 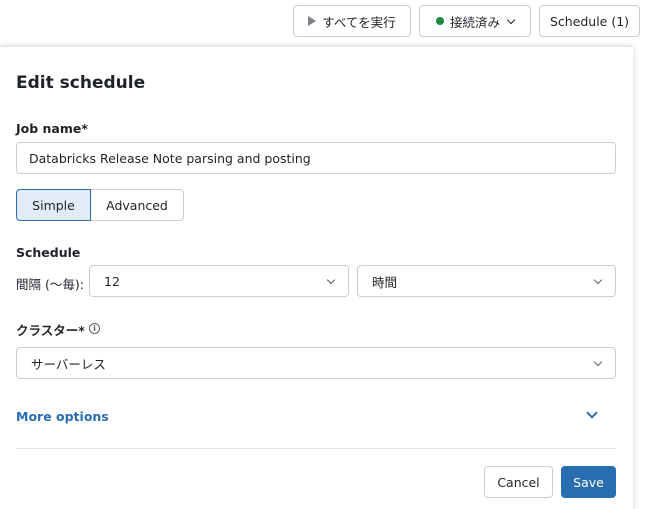 What do you see at coordinates (62, 416) in the screenshot?
I see `more-options-toggle: More options` at bounding box center [62, 416].